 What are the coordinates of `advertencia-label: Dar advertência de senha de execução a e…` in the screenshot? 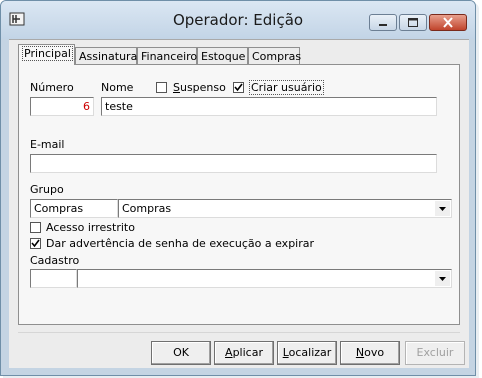 It's located at (180, 243).